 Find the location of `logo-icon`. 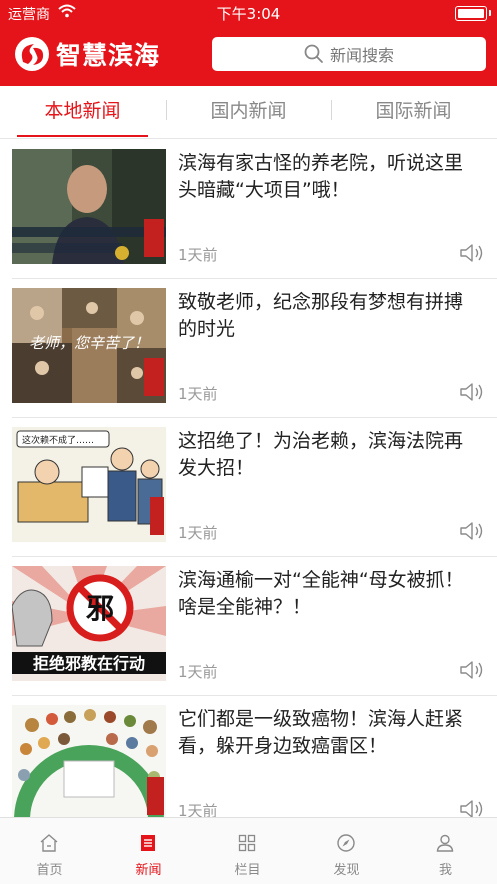

logo-icon is located at coordinates (32, 54).